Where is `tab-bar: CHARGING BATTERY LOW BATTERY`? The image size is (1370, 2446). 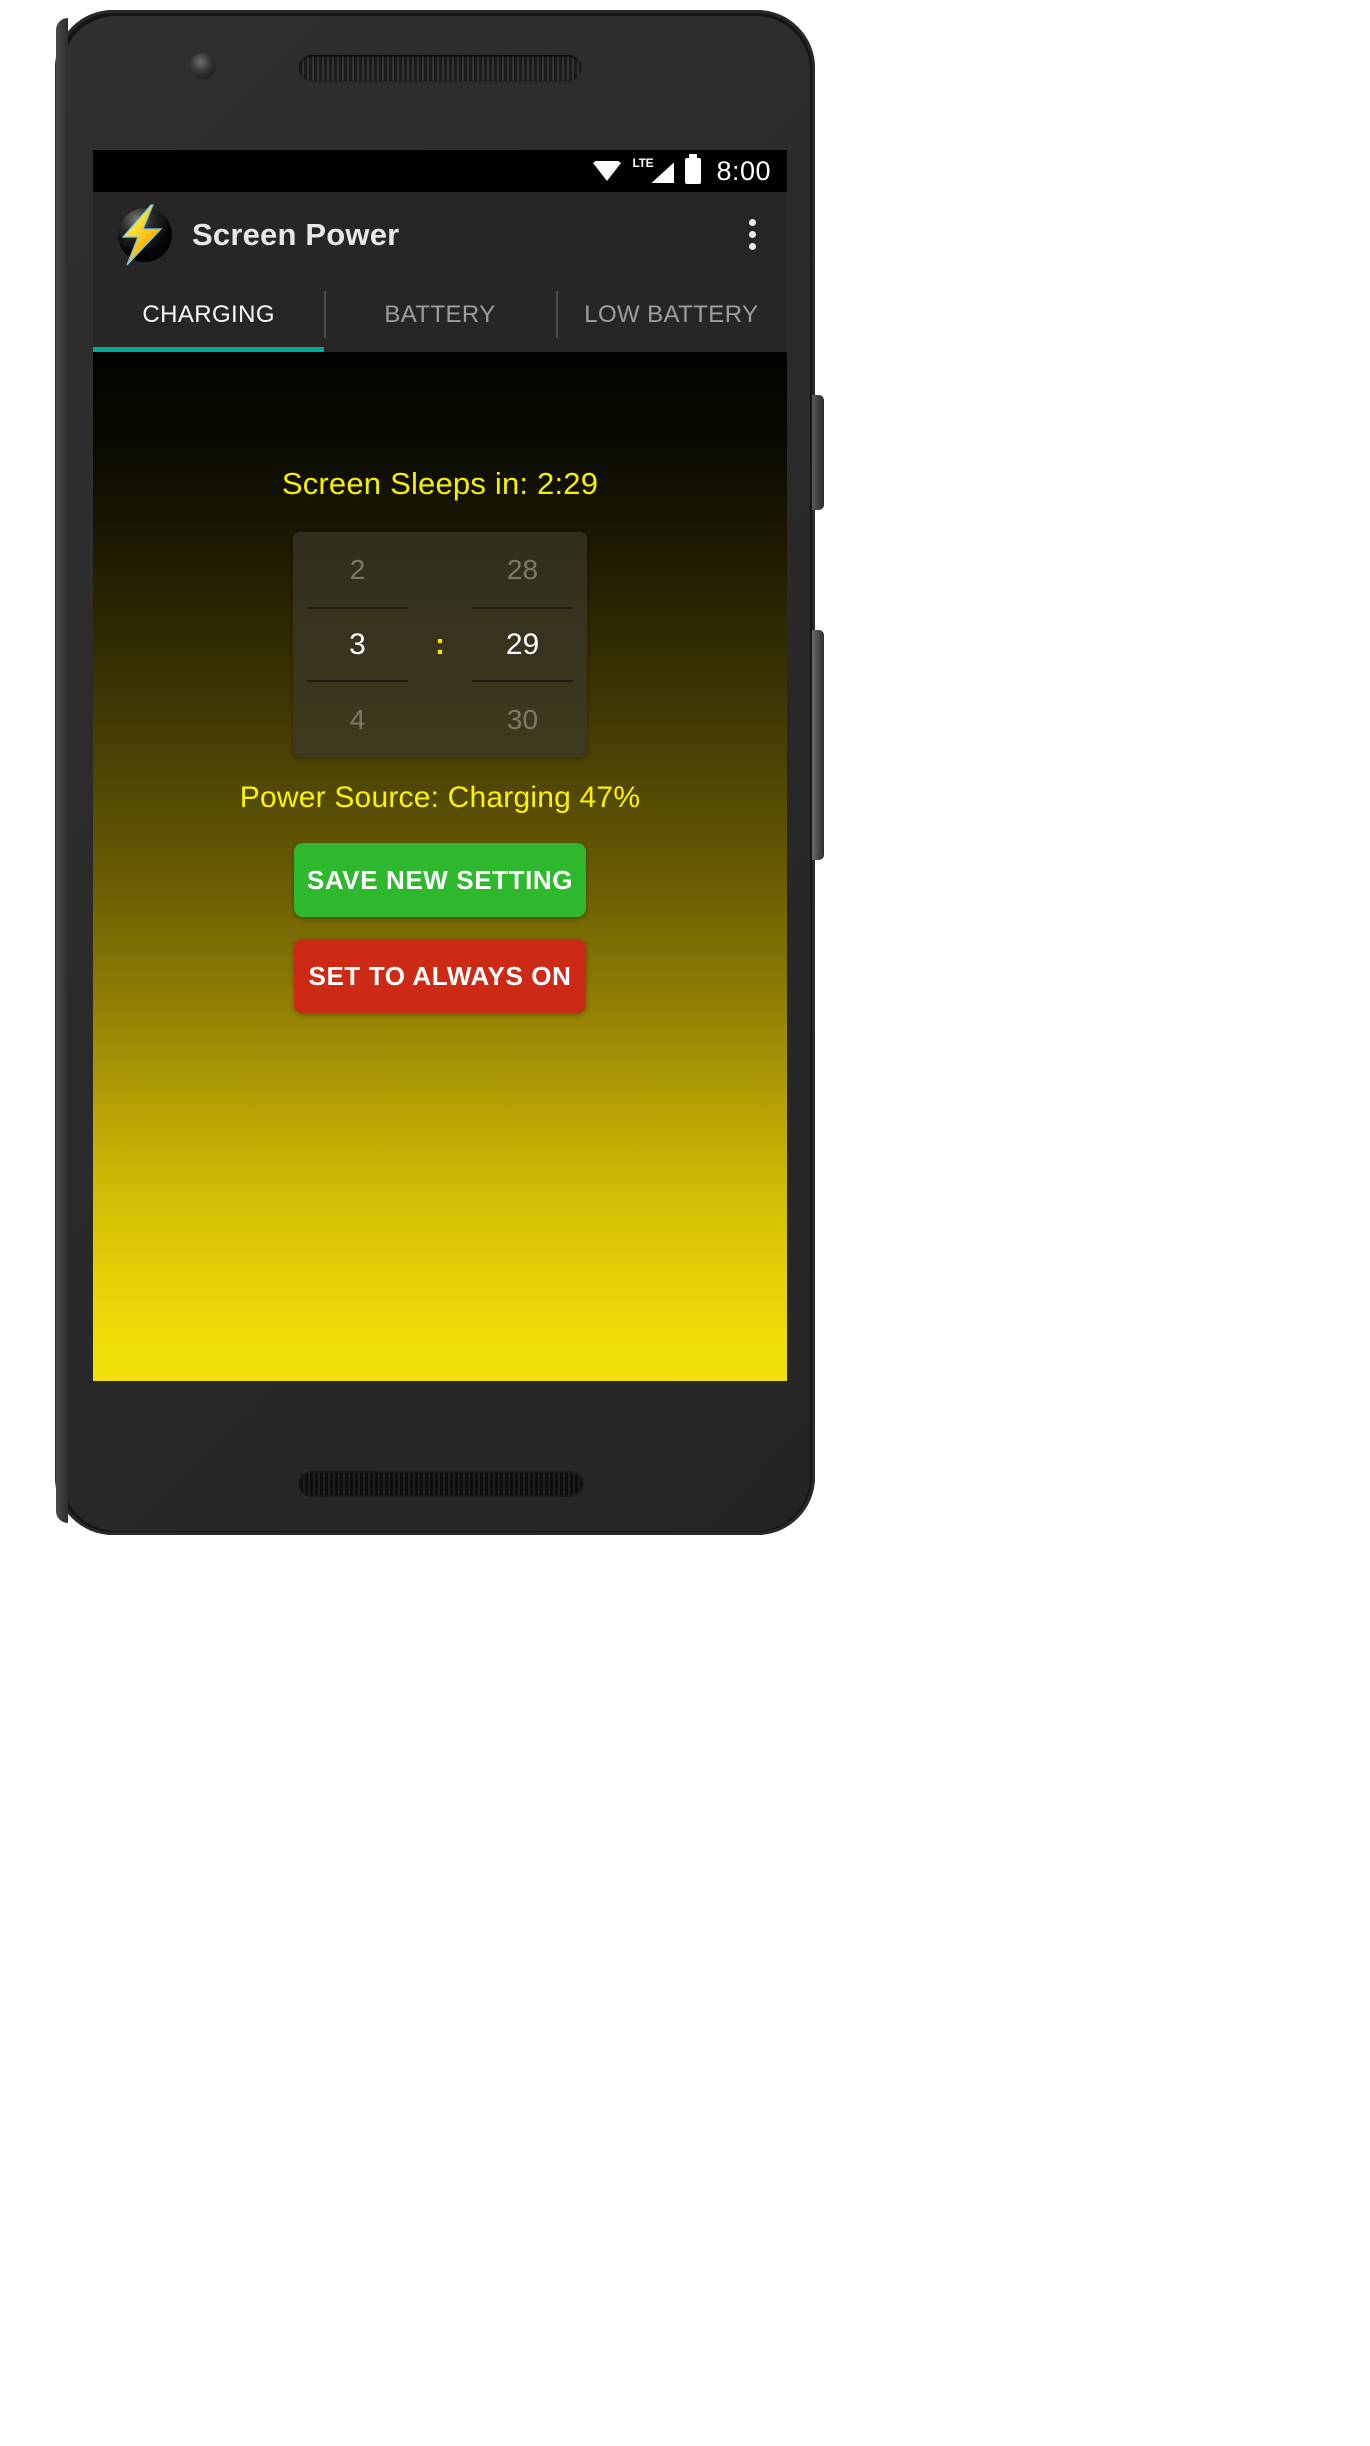
tab-bar: CHARGING BATTERY LOW BATTERY is located at coordinates (440, 314).